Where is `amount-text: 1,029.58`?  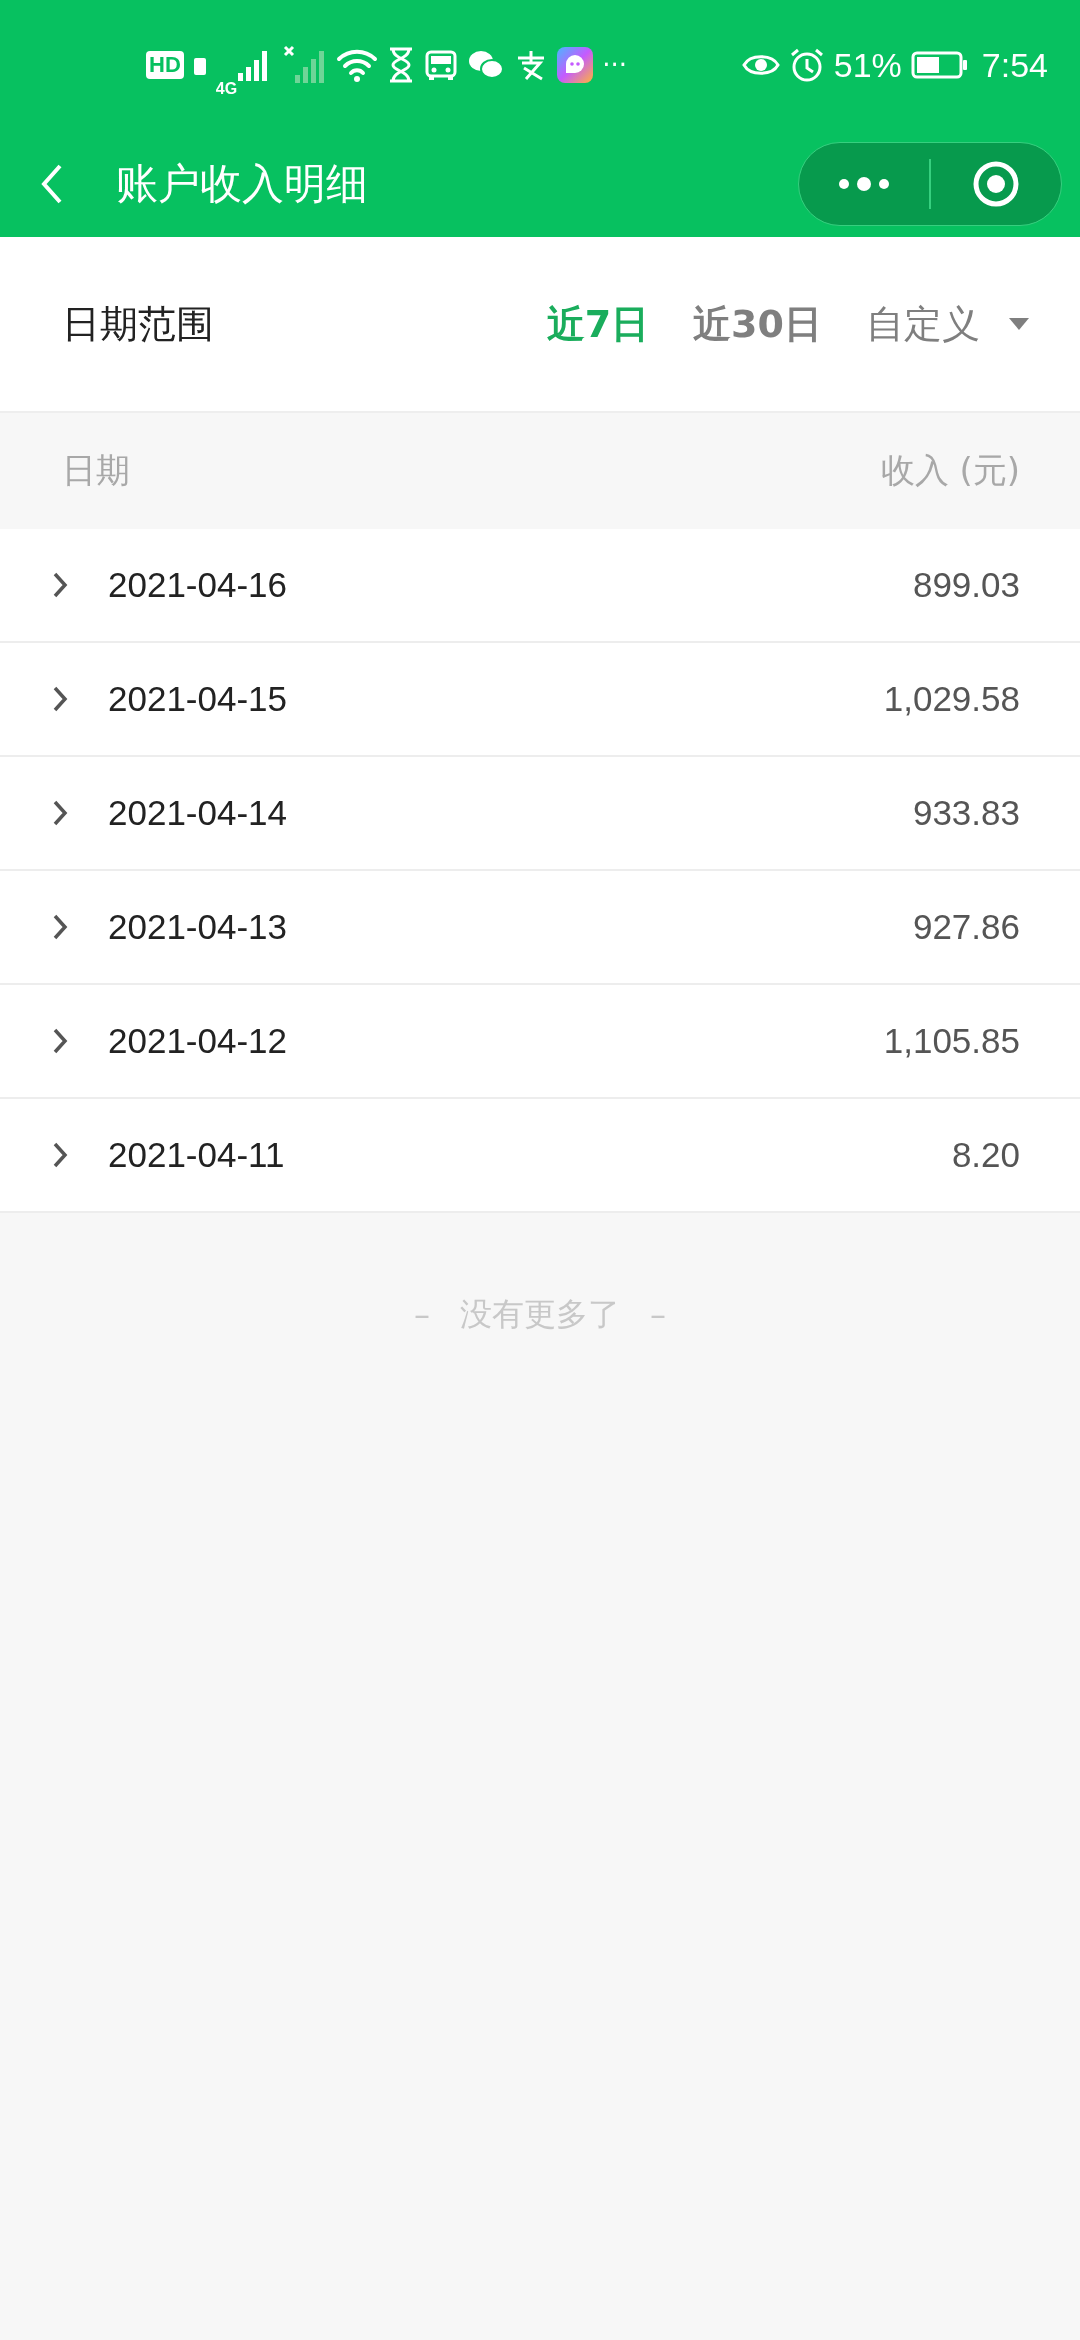 amount-text: 1,029.58 is located at coordinates (951, 699).